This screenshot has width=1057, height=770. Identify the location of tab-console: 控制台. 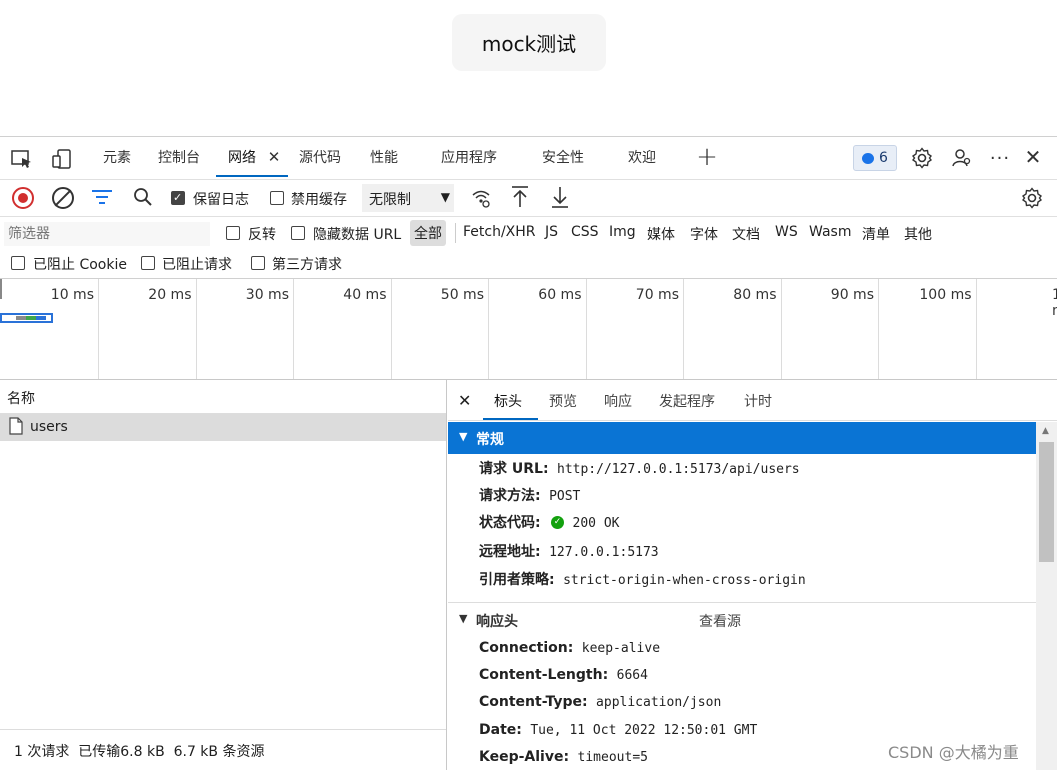
(179, 157).